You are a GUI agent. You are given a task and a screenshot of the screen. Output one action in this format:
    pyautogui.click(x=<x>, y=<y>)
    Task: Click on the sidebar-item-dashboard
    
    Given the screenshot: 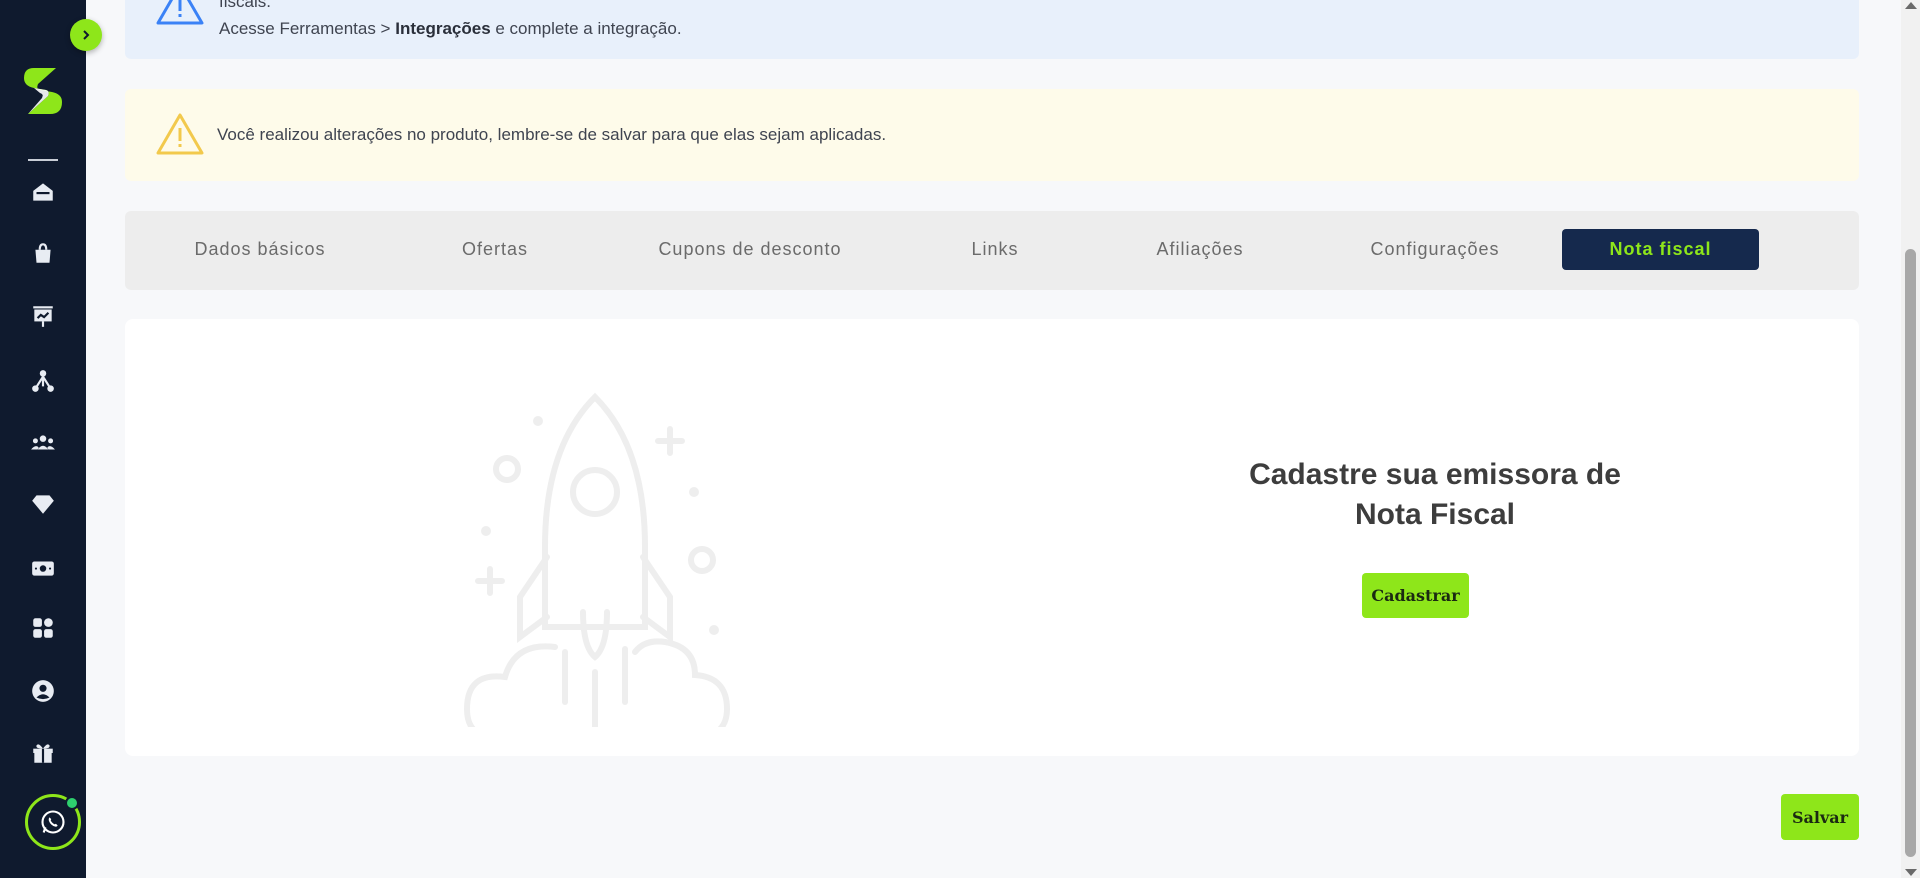 What is the action you would take?
    pyautogui.click(x=43, y=316)
    